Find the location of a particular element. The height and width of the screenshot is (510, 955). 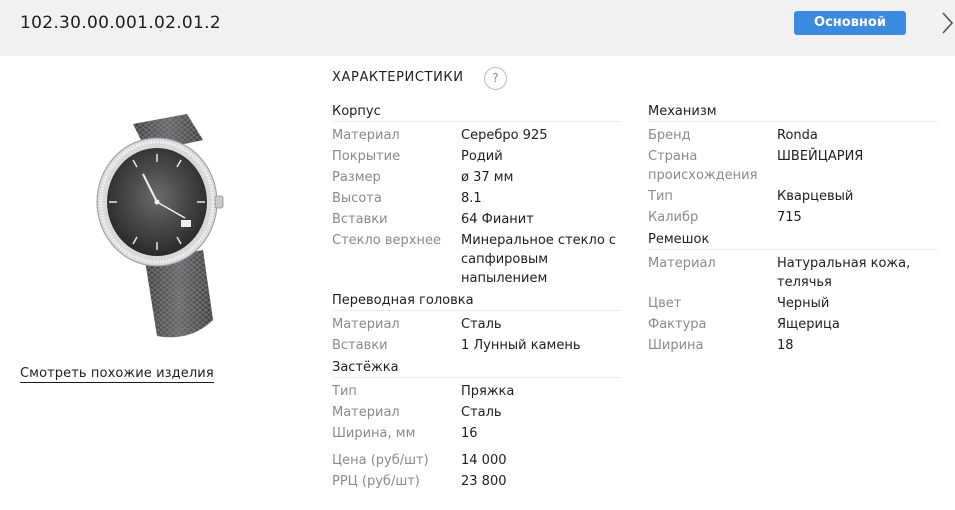

spec-row: Тип Пряжка is located at coordinates (477, 392).